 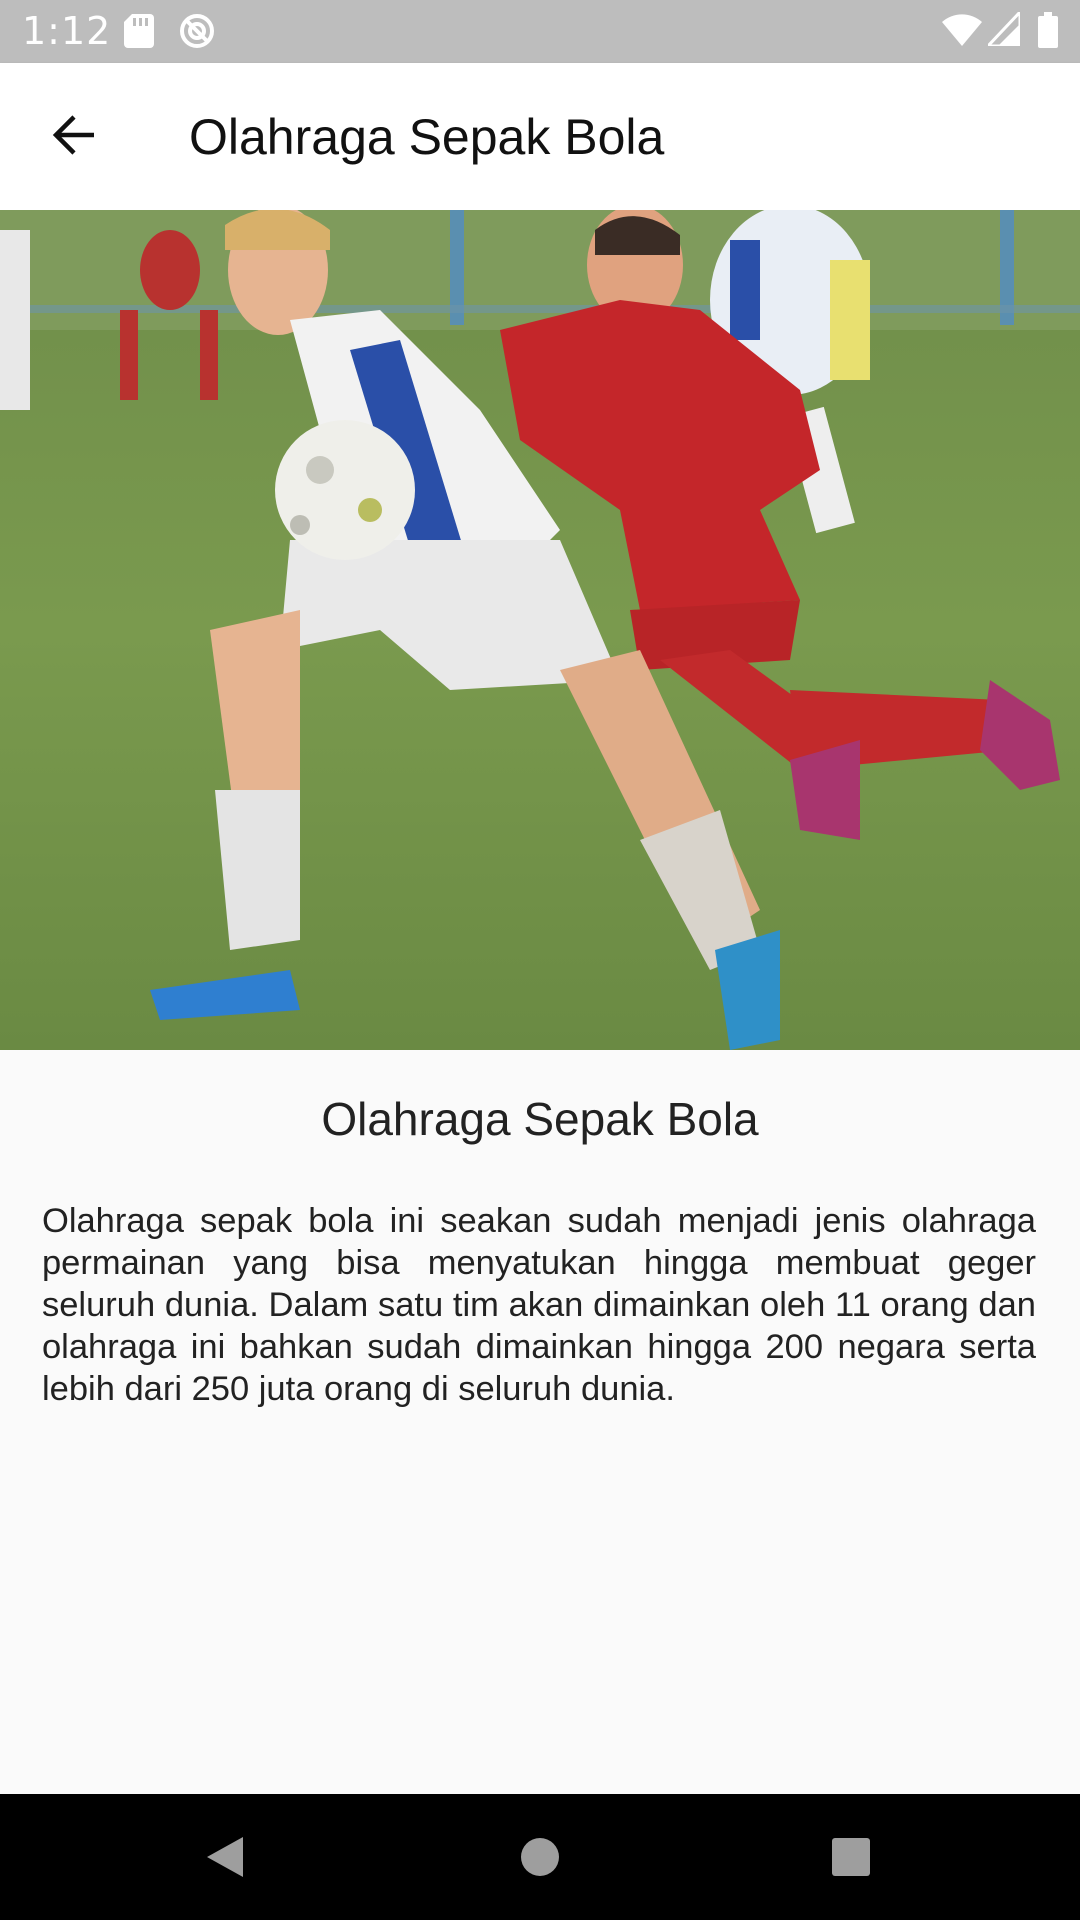 I want to click on nav-back-icon, so click(x=225, y=1859).